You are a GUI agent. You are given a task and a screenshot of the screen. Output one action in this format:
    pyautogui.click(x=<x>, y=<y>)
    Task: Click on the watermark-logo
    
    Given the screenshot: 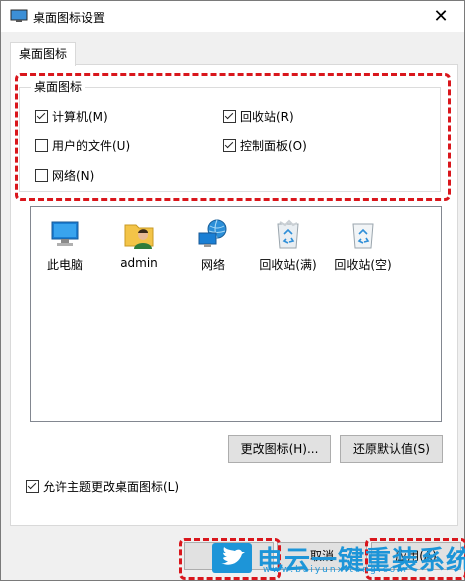 What is the action you would take?
    pyautogui.click(x=232, y=558)
    